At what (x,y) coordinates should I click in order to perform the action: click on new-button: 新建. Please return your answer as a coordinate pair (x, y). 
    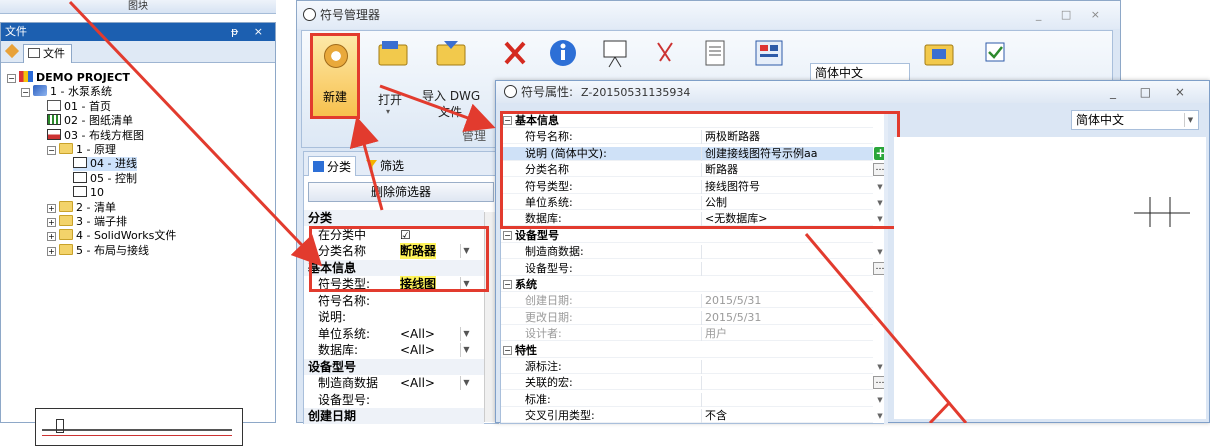
    Looking at the image, I should click on (335, 76).